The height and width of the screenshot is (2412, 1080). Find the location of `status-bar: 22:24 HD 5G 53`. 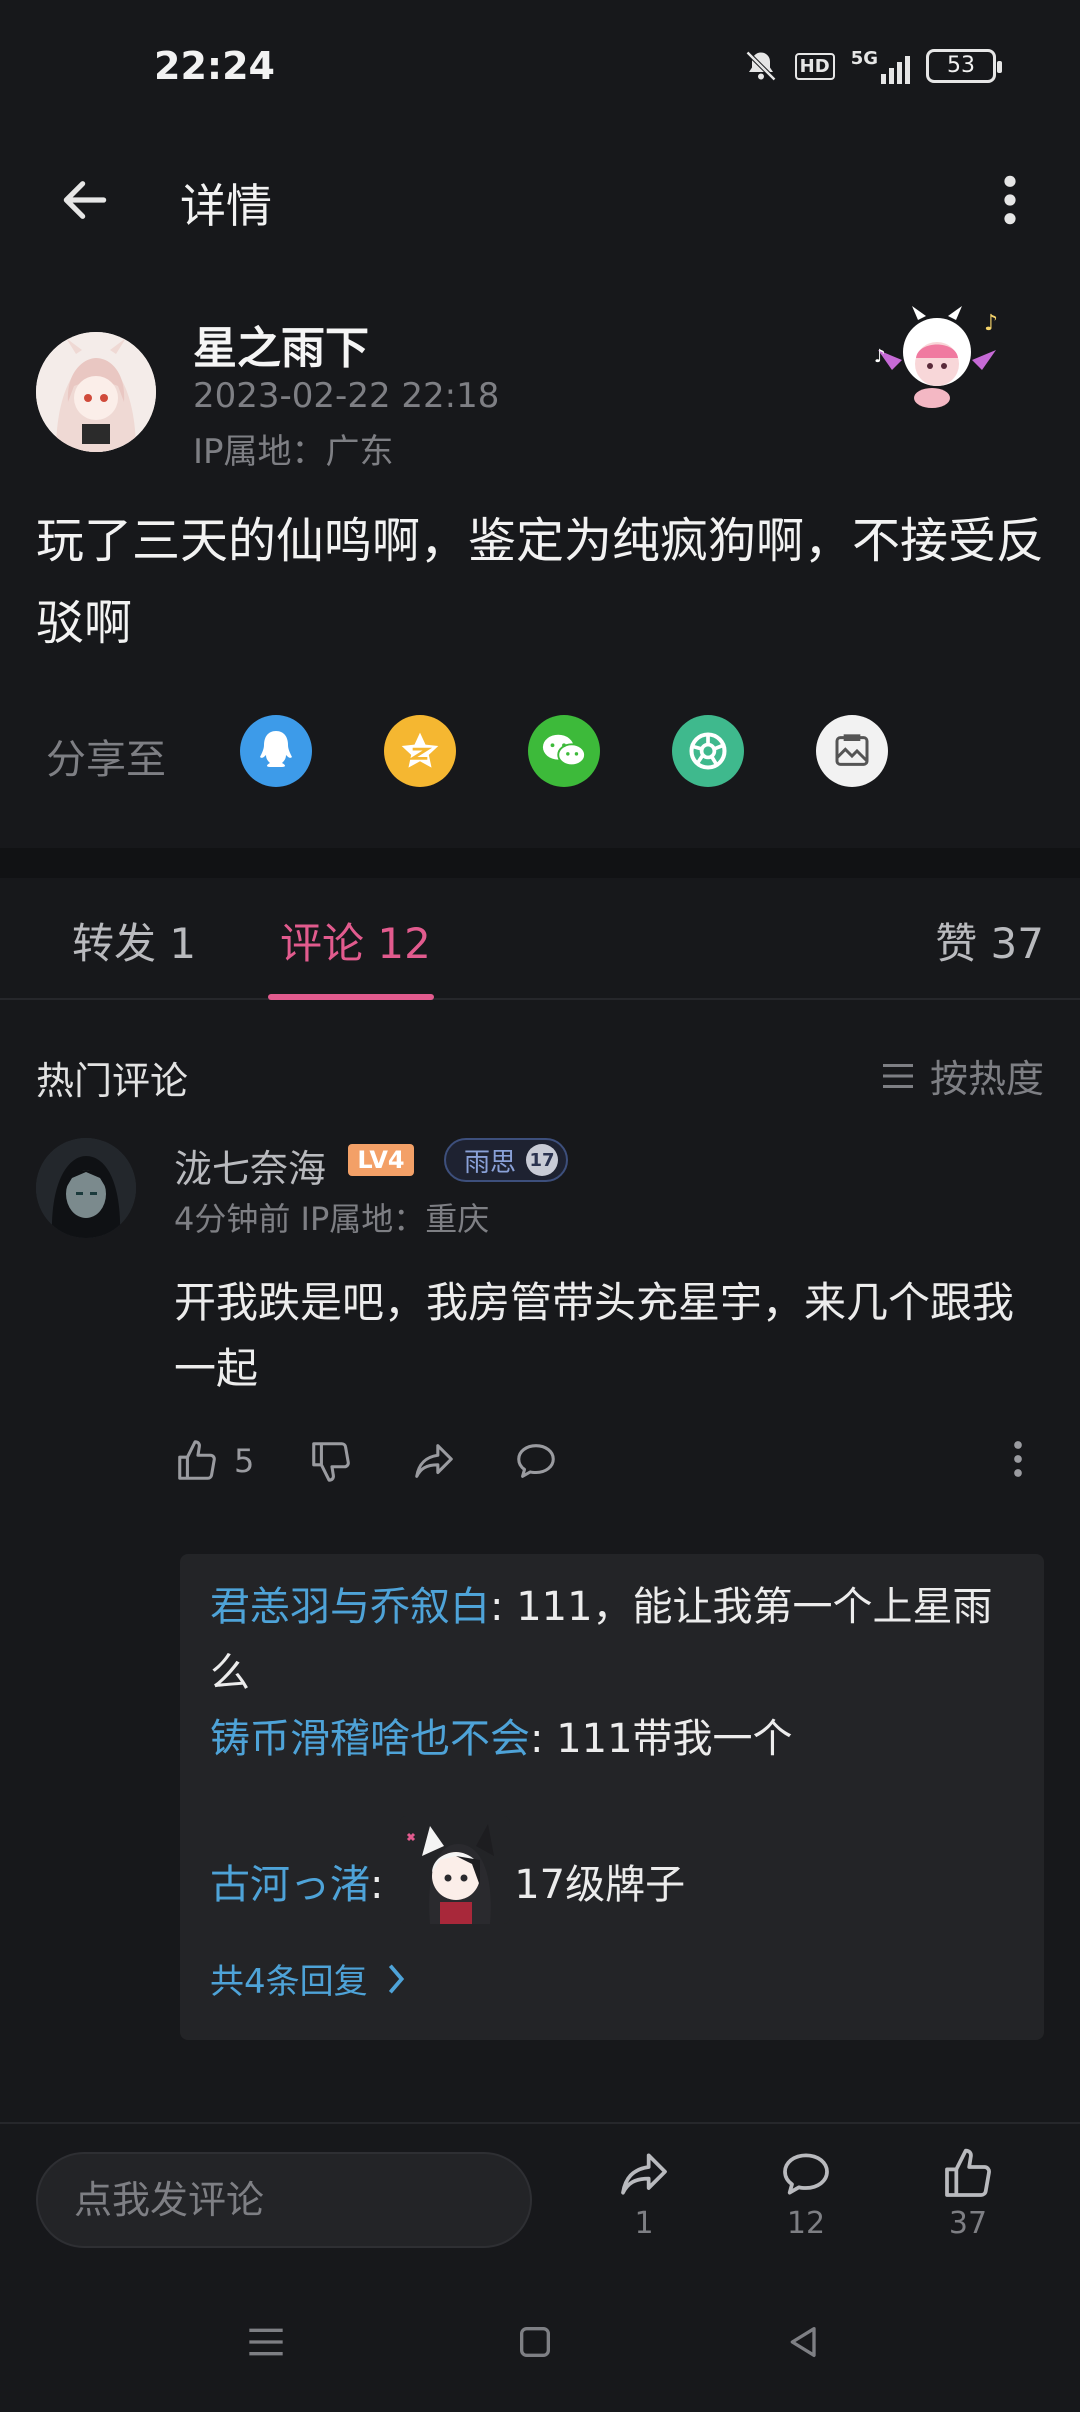

status-bar: 22:24 HD 5G 53 is located at coordinates (540, 70).